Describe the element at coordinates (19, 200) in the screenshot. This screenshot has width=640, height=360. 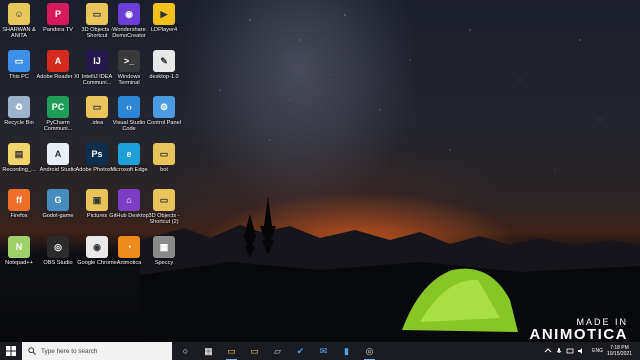
I see `firefox-icon: ff` at that location.